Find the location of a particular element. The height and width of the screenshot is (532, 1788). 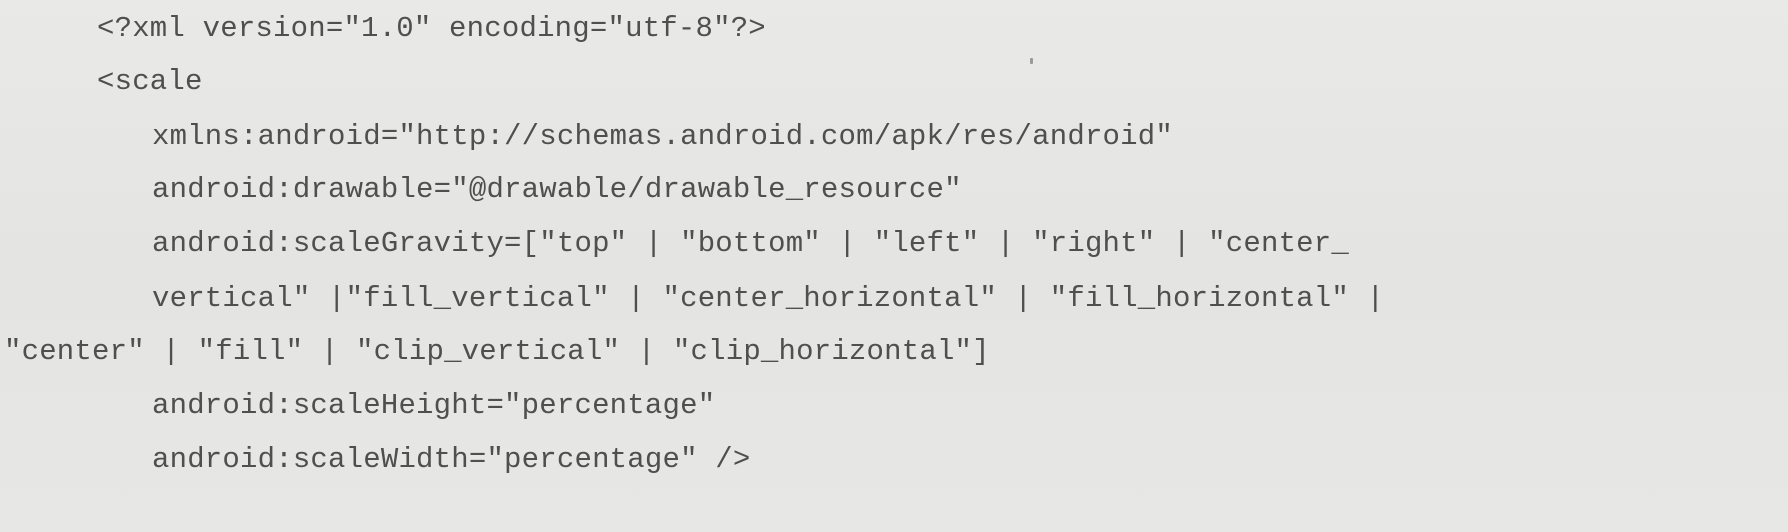

code-line-scale-width-attribute: android:scaleWidth="percentage" /> is located at coordinates (451, 459).